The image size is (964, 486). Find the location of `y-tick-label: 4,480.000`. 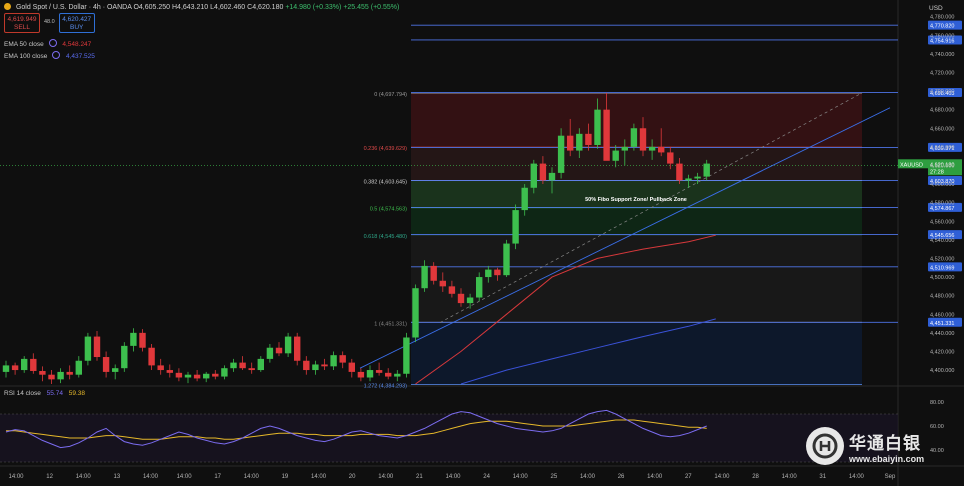

y-tick-label: 4,480.000 is located at coordinates (942, 297).